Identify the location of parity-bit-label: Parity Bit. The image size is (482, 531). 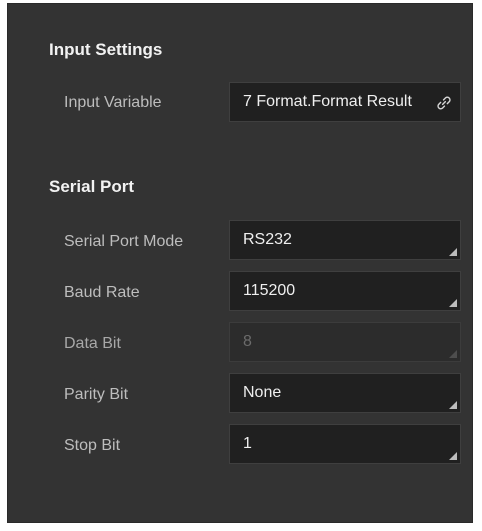
(96, 394).